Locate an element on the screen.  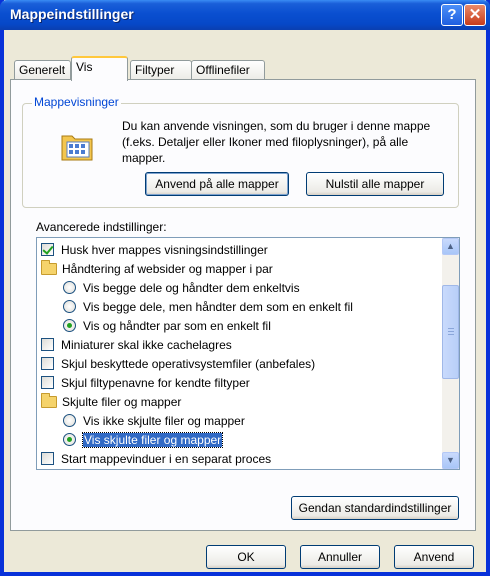
tab-generelt: Generelt is located at coordinates (42, 70).